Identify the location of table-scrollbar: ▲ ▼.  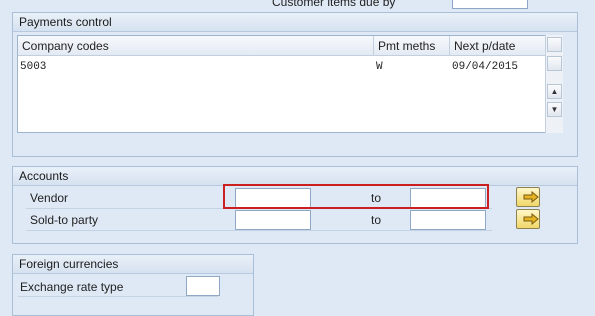
(554, 84).